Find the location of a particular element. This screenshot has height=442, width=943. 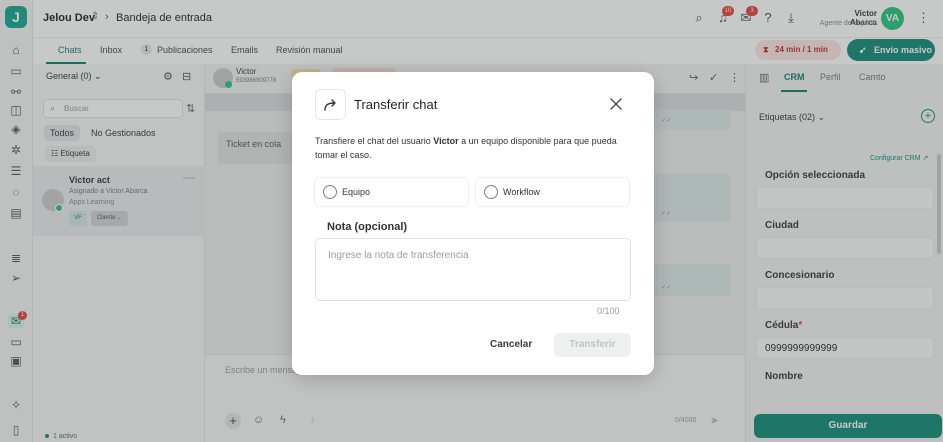

radio-workflow is located at coordinates (491, 192).